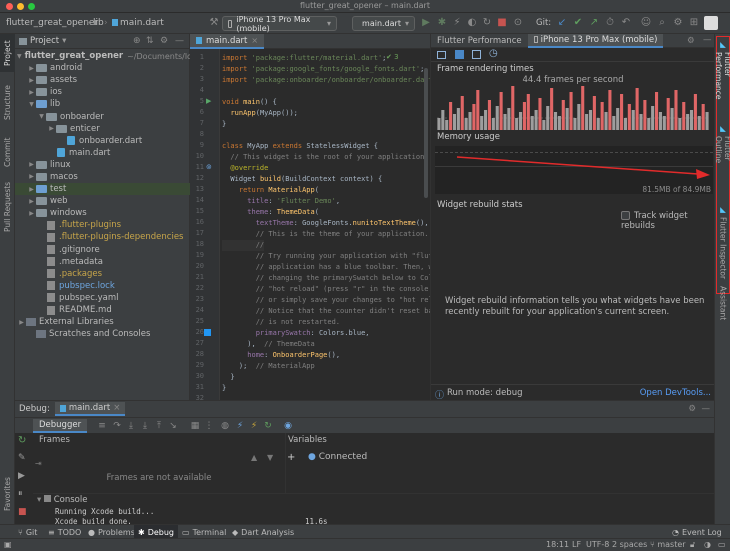  I want to click on breadcrumb-file: main.dart, so click(138, 23).